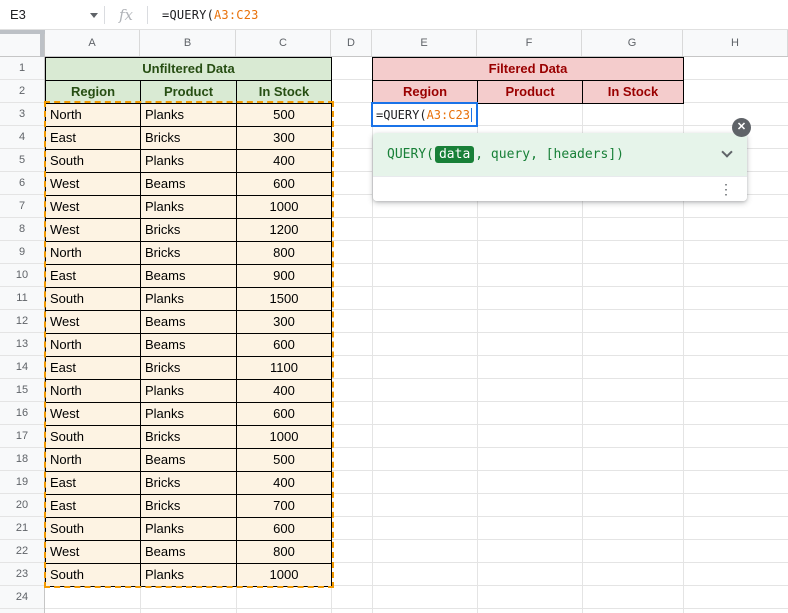  Describe the element at coordinates (189, 276) in the screenshot. I see `cell-b10: Beams` at that location.